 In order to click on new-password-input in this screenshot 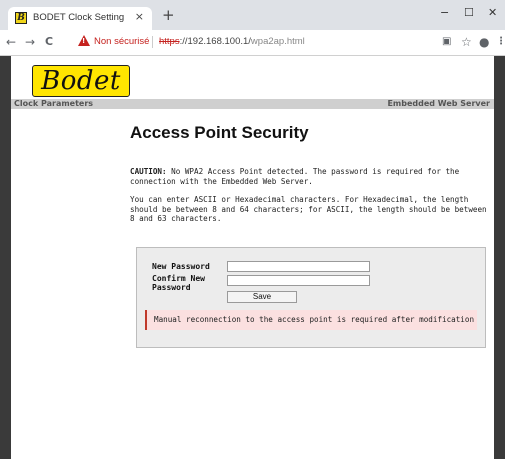, I will do `click(298, 266)`.